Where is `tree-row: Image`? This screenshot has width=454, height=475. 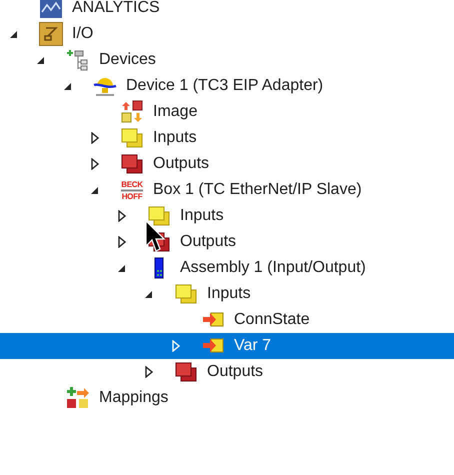
tree-row: Image is located at coordinates (227, 112).